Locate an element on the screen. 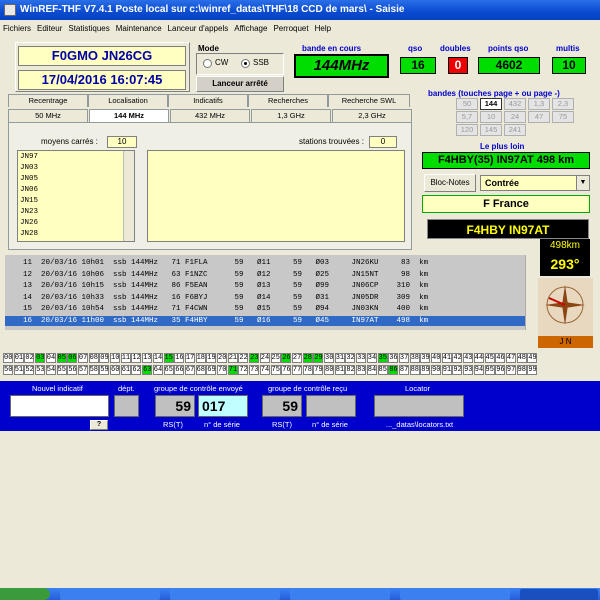 This screenshot has height=600, width=600. dept-cell: 10 is located at coordinates (115, 358).